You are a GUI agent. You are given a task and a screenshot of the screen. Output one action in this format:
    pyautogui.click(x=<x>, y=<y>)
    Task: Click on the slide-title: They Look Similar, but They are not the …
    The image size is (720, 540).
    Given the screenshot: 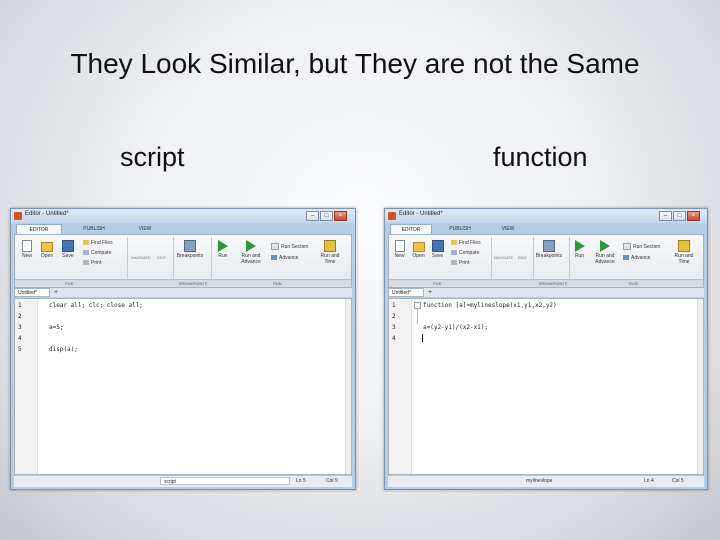 What is the action you would take?
    pyautogui.click(x=355, y=63)
    